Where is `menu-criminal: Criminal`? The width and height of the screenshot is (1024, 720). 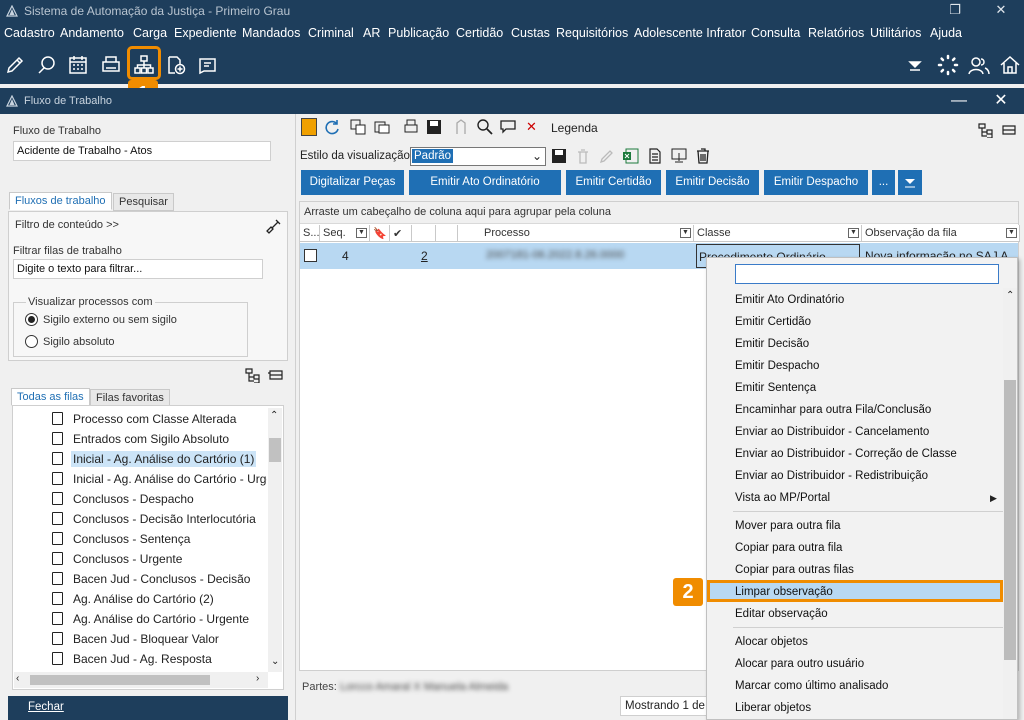
menu-criminal: Criminal is located at coordinates (331, 33).